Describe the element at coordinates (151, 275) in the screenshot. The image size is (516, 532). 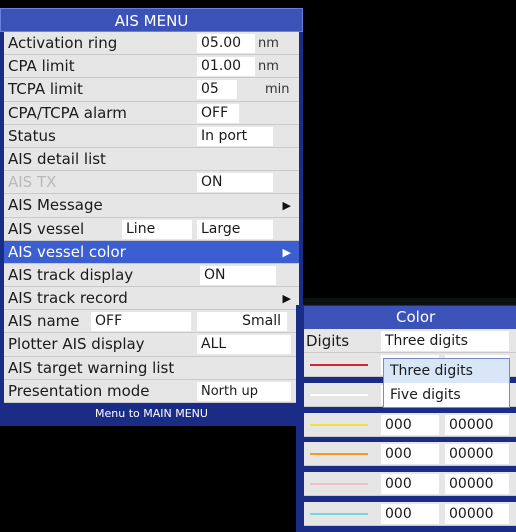
I see `ais-track-display-item: AIS track display ON` at that location.